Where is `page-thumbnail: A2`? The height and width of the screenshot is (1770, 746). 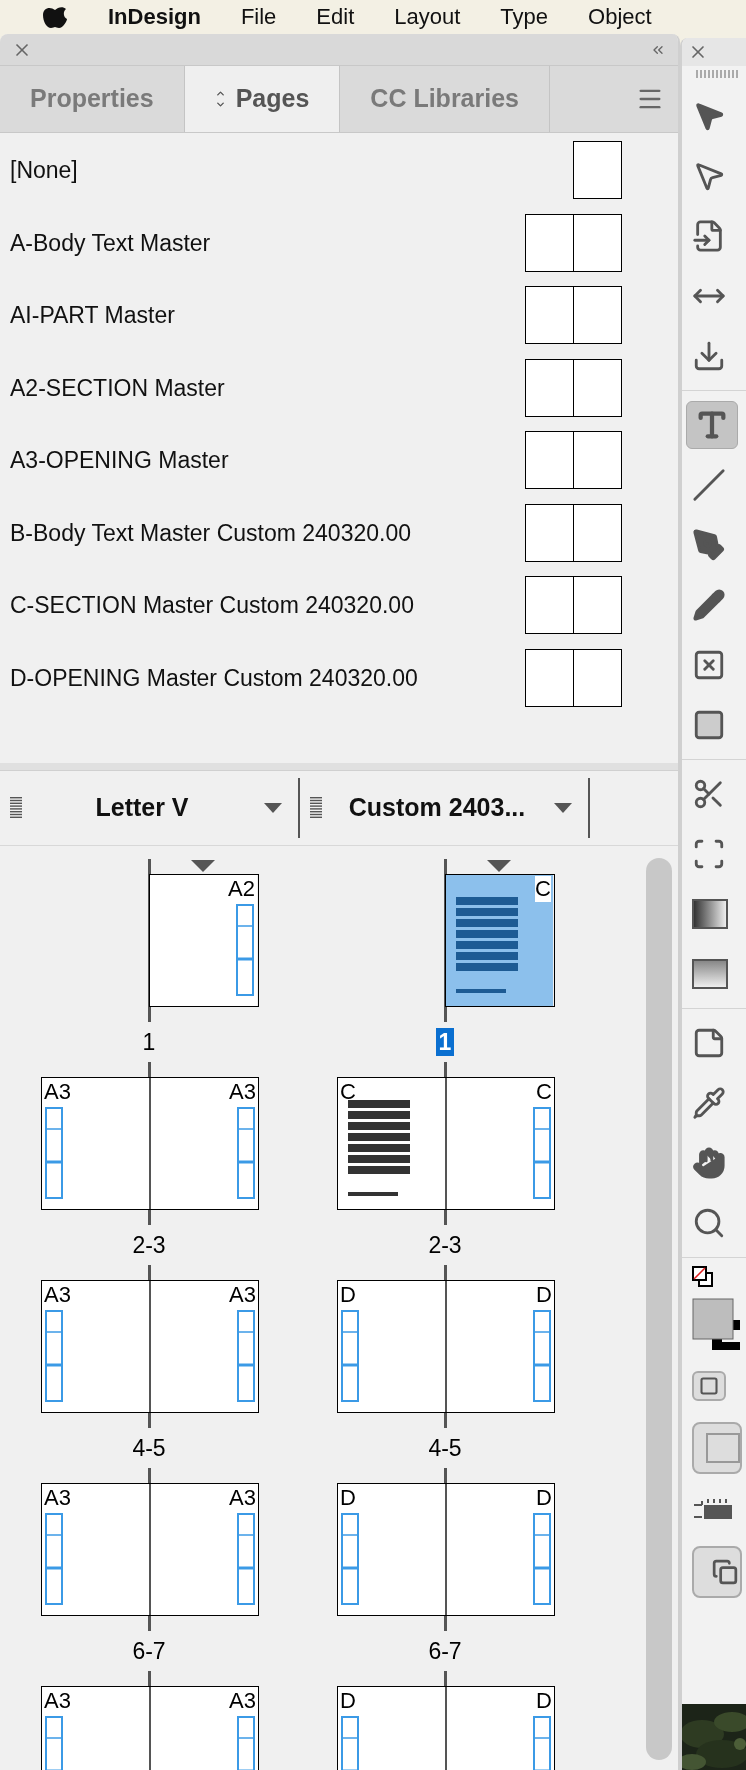
page-thumbnail: A2 is located at coordinates (204, 940).